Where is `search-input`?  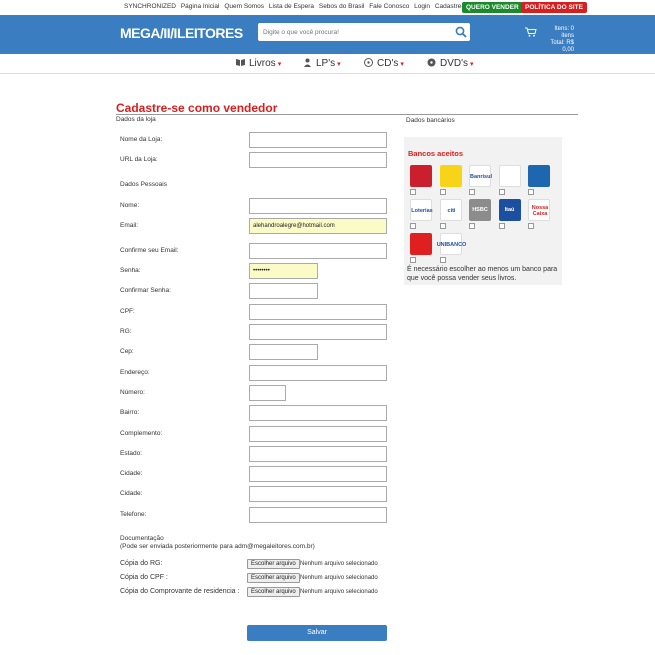 search-input is located at coordinates (353, 32).